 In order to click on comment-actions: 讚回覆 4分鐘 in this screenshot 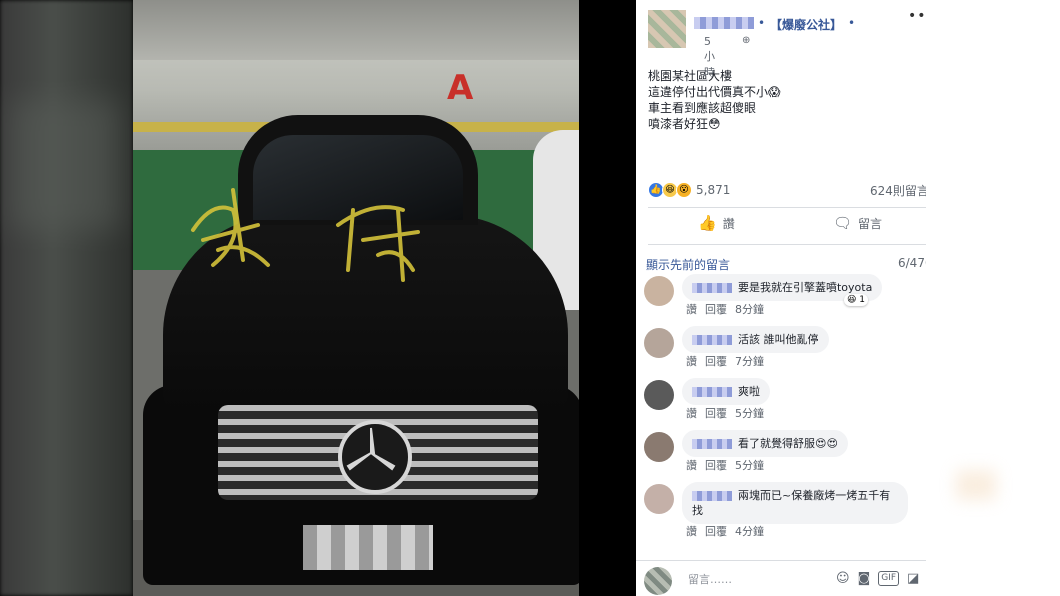, I will do `click(729, 531)`.